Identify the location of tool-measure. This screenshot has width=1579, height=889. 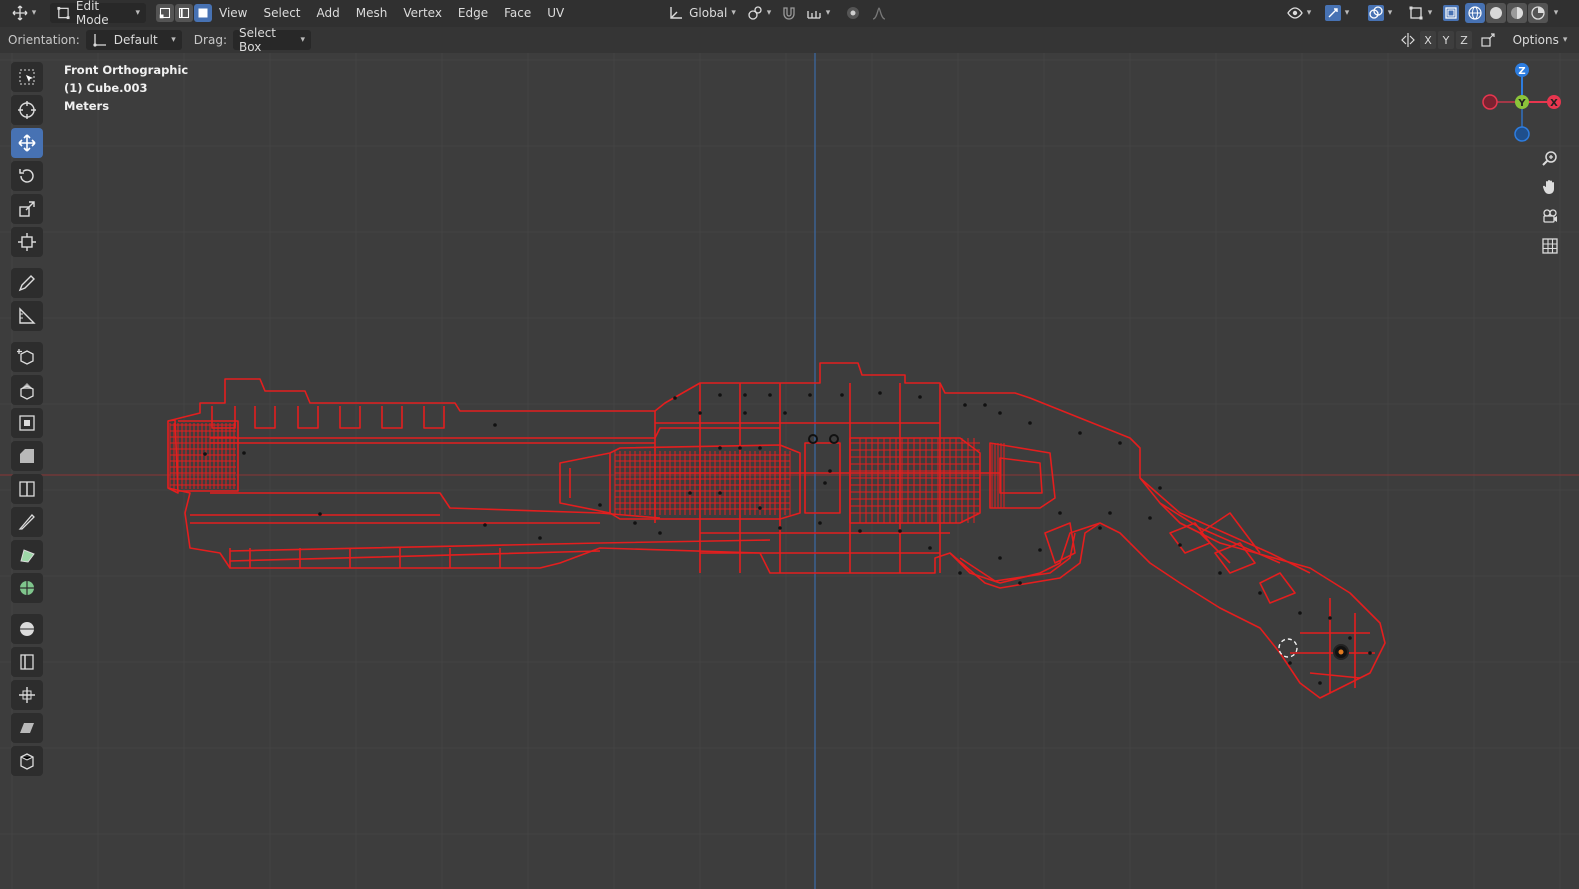
(27, 316).